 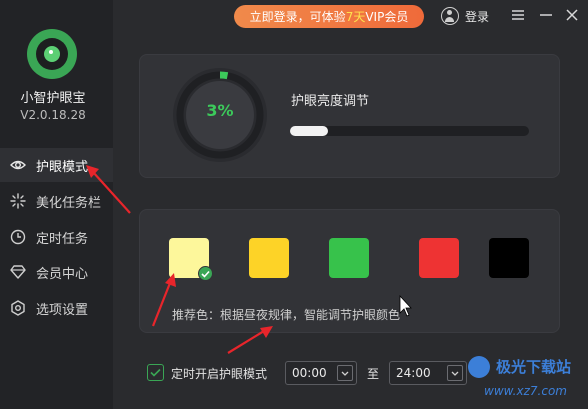 I want to click on eye-icon, so click(x=18, y=165).